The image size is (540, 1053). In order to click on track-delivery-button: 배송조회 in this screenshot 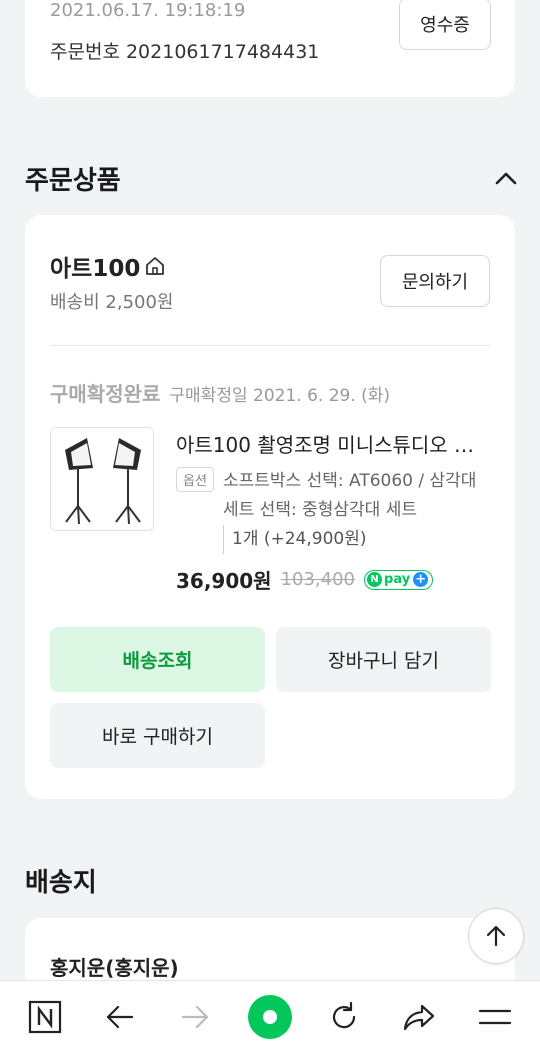, I will do `click(157, 659)`.